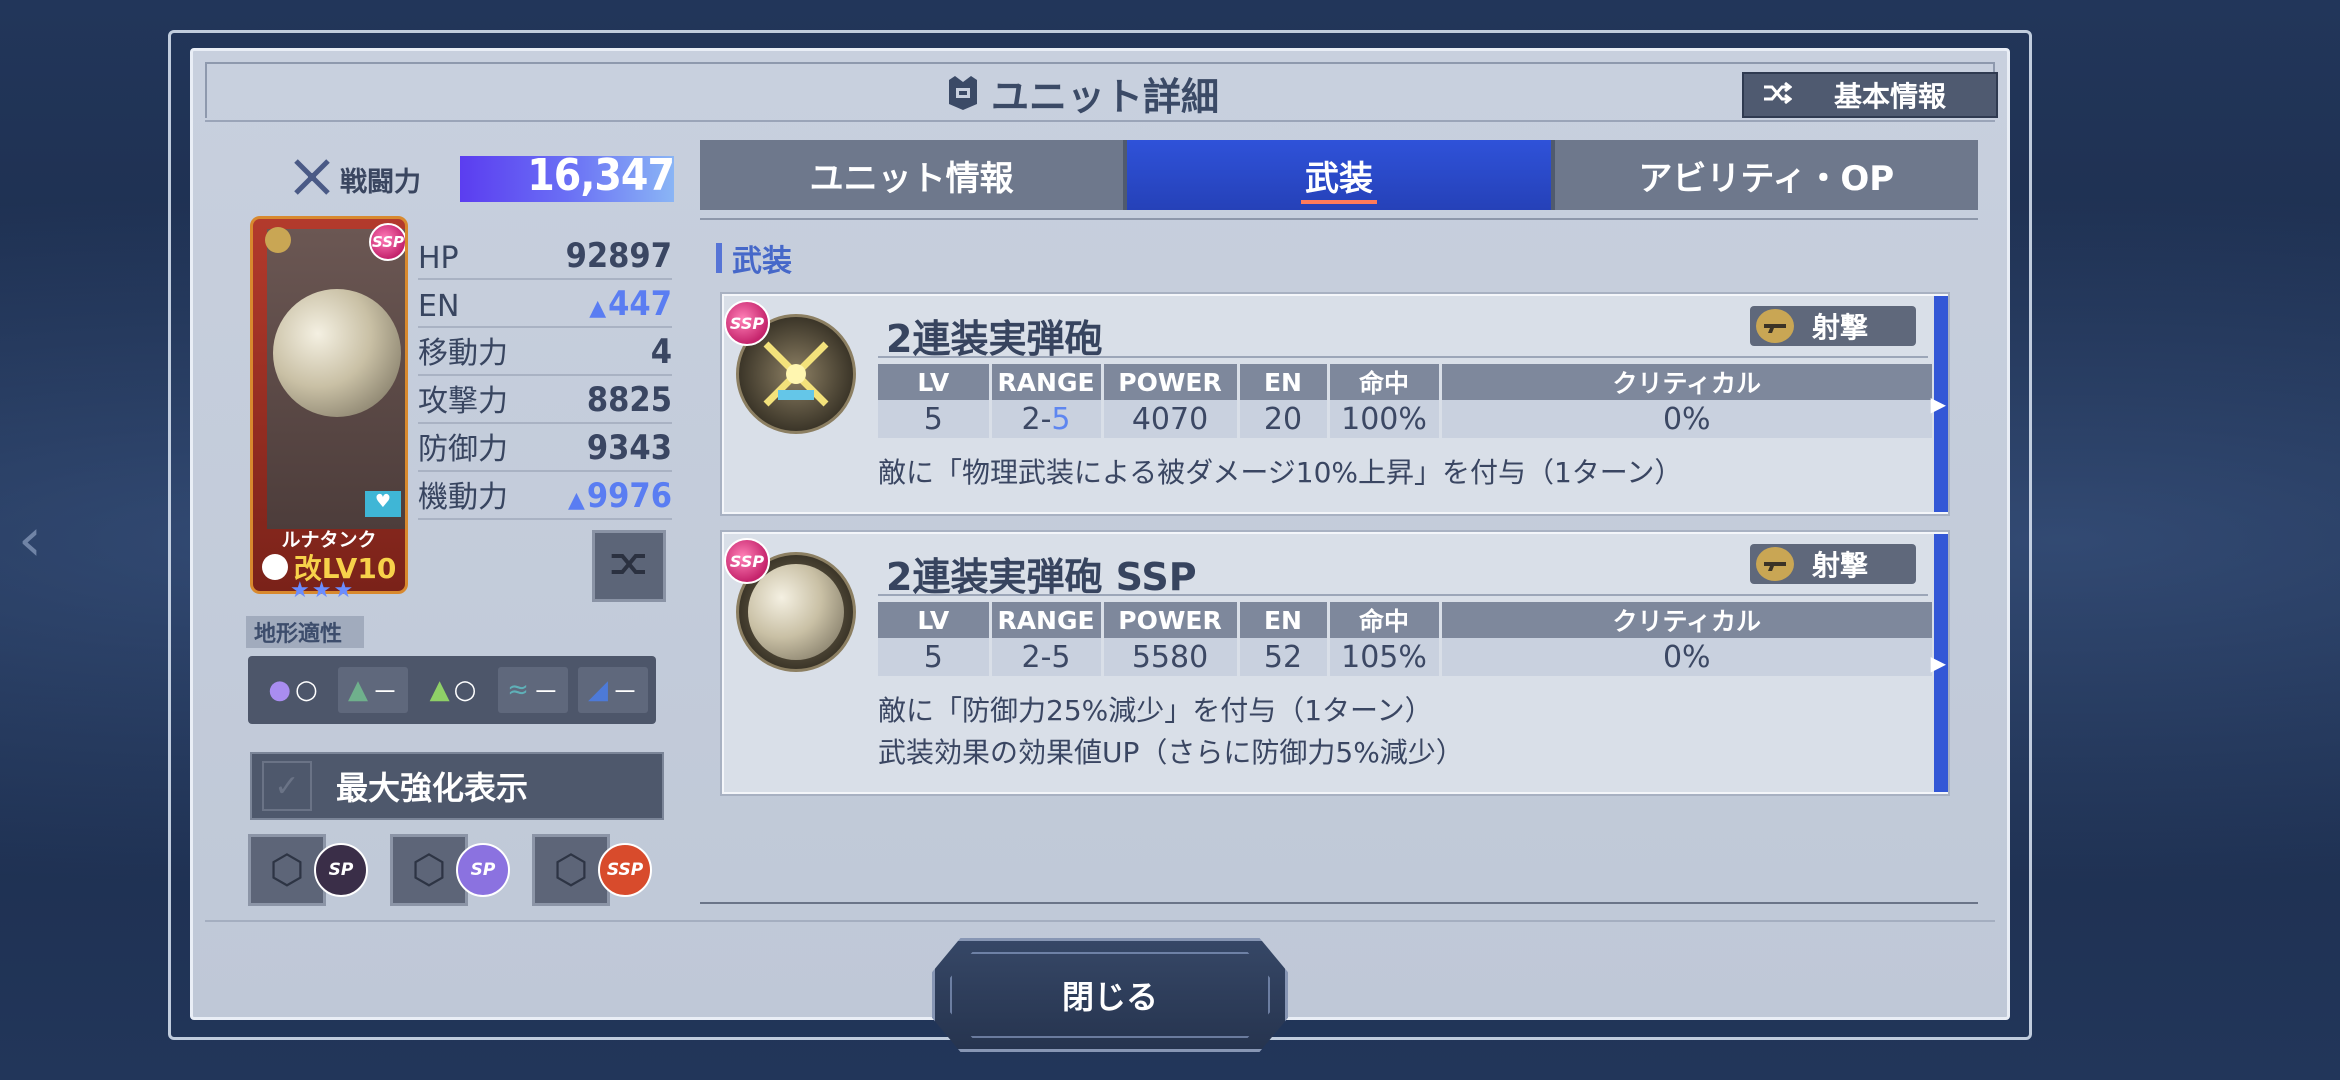 This screenshot has height=1080, width=2340. What do you see at coordinates (796, 374) in the screenshot?
I see `crossed-cannons-icon` at bounding box center [796, 374].